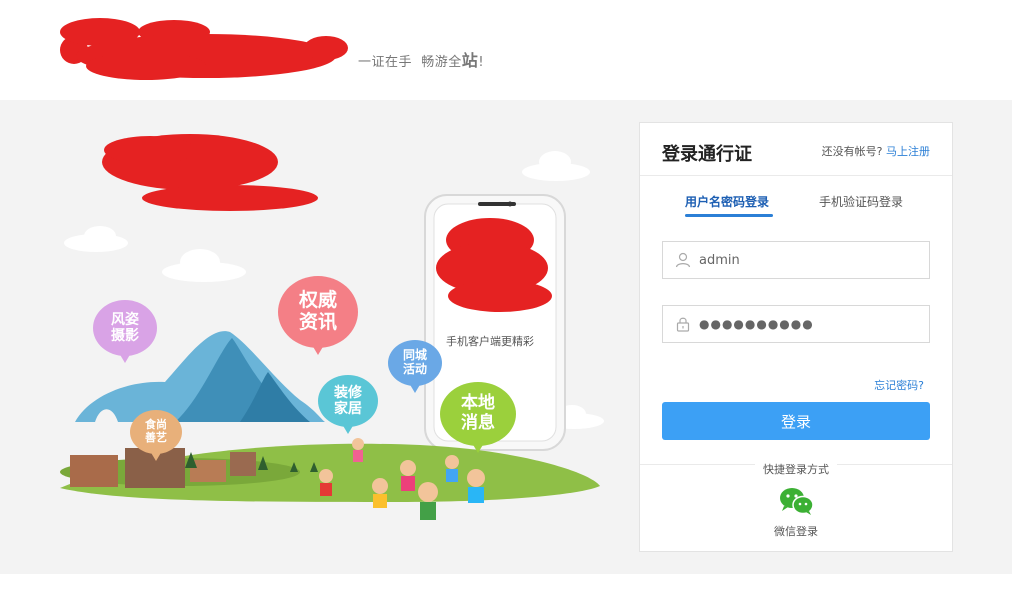 Image resolution: width=1012 pixels, height=603 pixels. What do you see at coordinates (478, 417) in the screenshot?
I see `bubble-local-news: 本地 消息` at bounding box center [478, 417].